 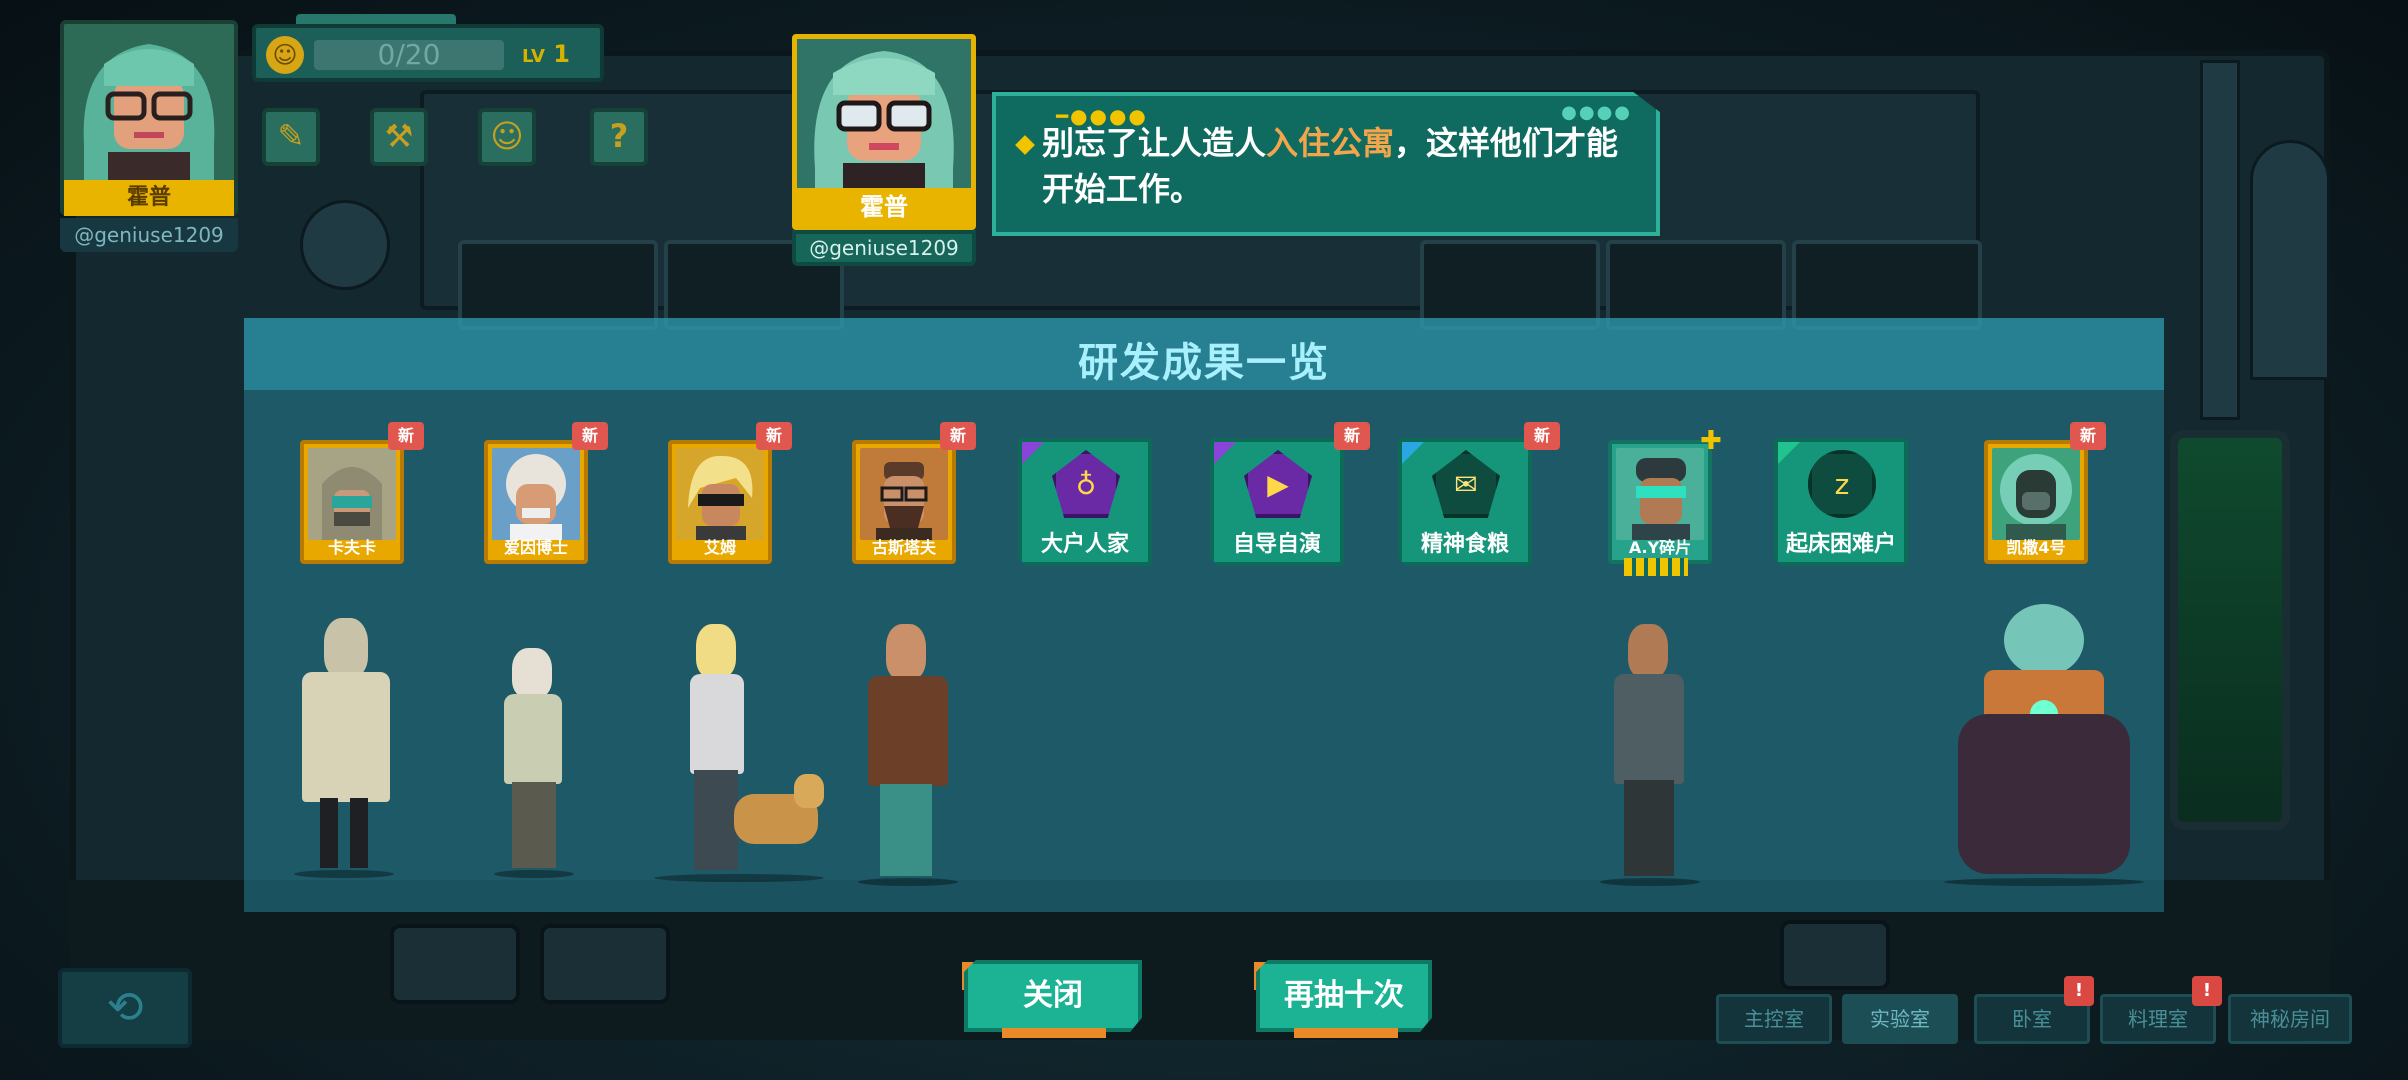 I want to click on build-button: ⚒, so click(x=399, y=137).